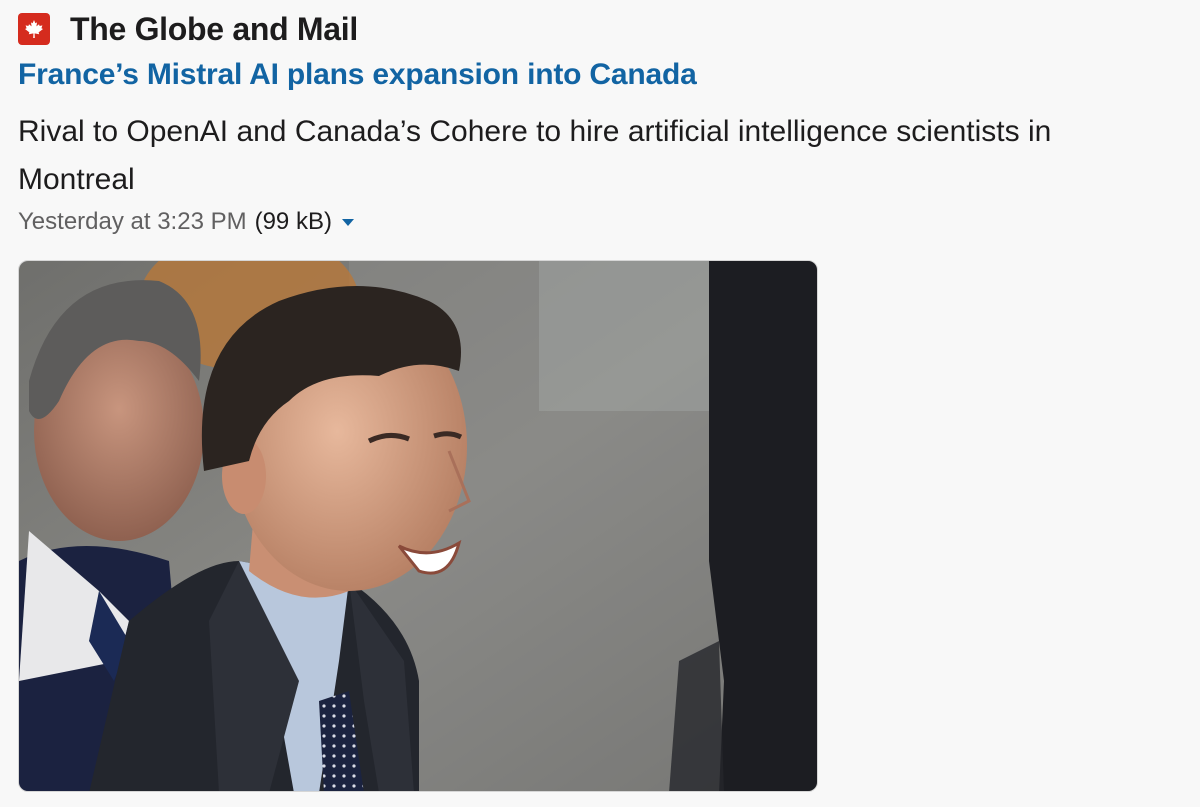 The image size is (1200, 807). What do you see at coordinates (214, 29) in the screenshot?
I see `source-name: The Globe and Mail` at bounding box center [214, 29].